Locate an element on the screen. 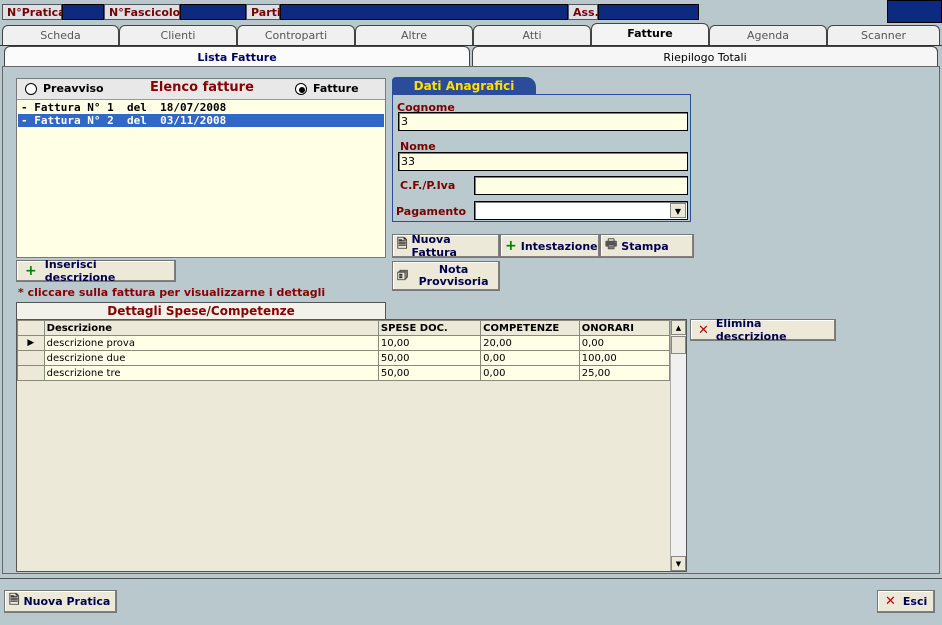 The height and width of the screenshot is (625, 942). table-cell: 100,00 is located at coordinates (624, 358).